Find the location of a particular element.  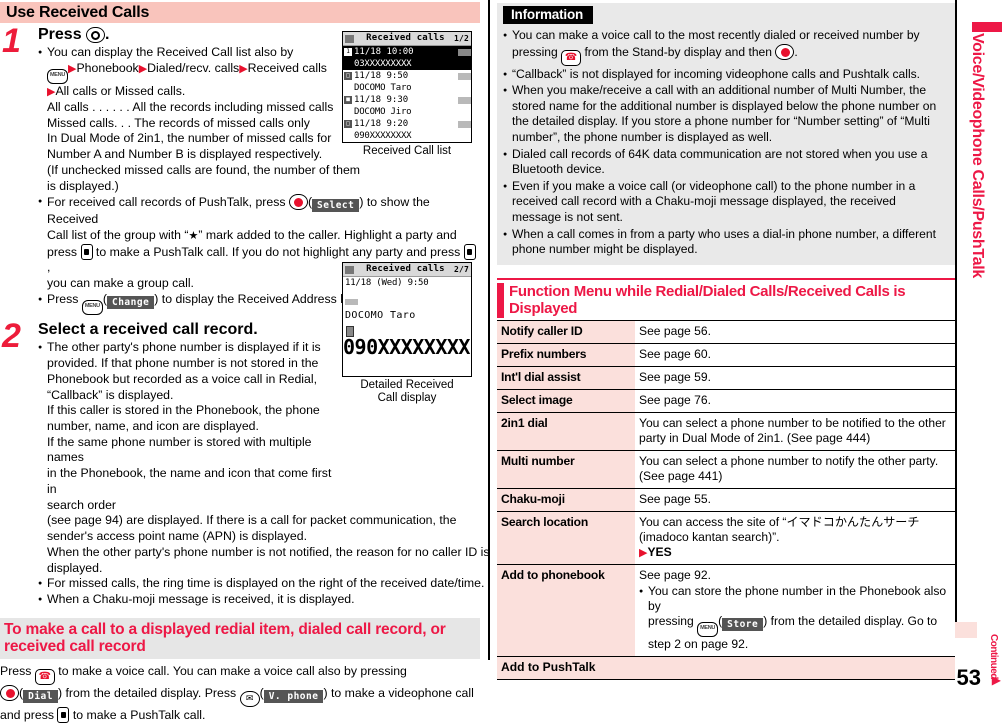

page-title-bar: Use Received Calls is located at coordinates (240, 12).